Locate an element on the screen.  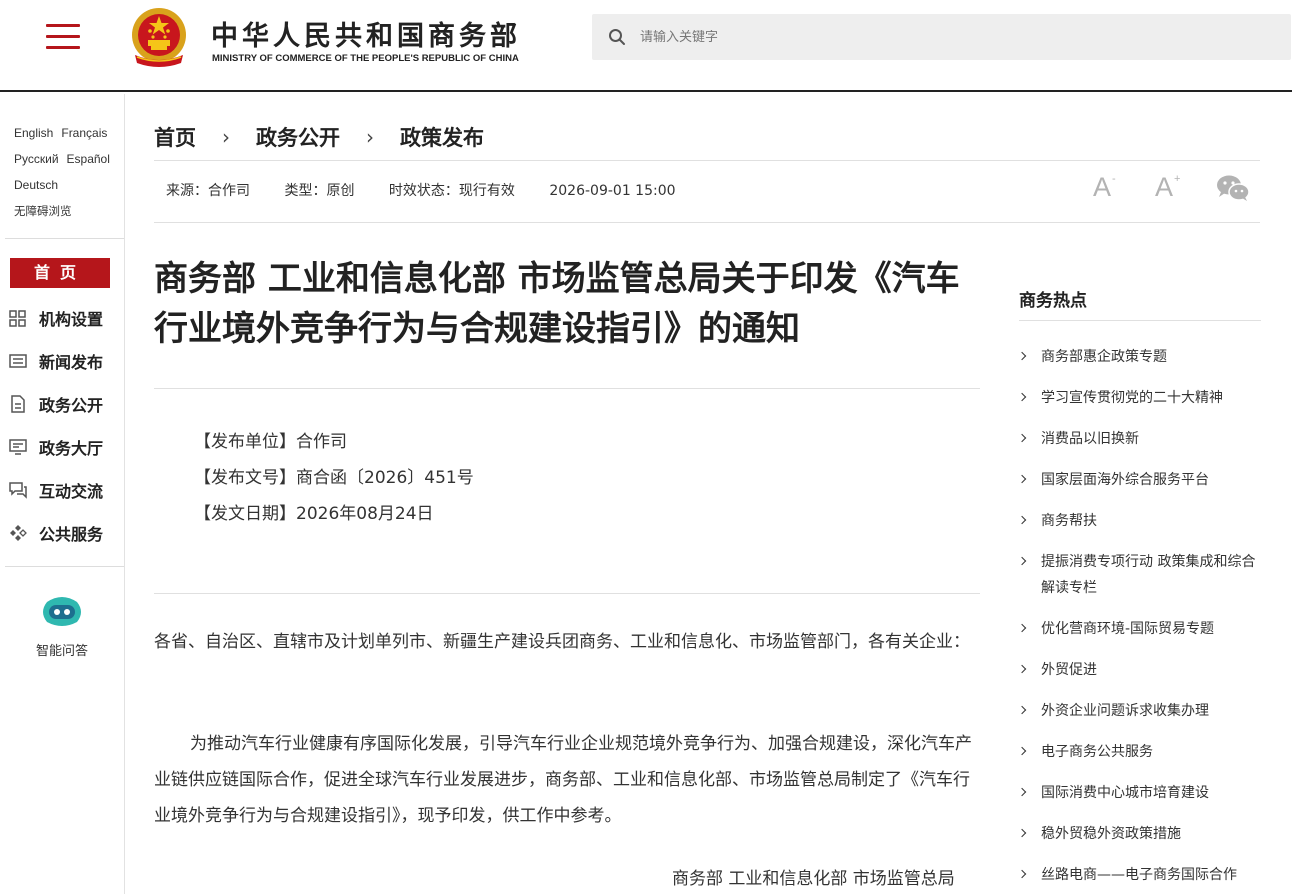
lang-english: English is located at coordinates (33, 133).